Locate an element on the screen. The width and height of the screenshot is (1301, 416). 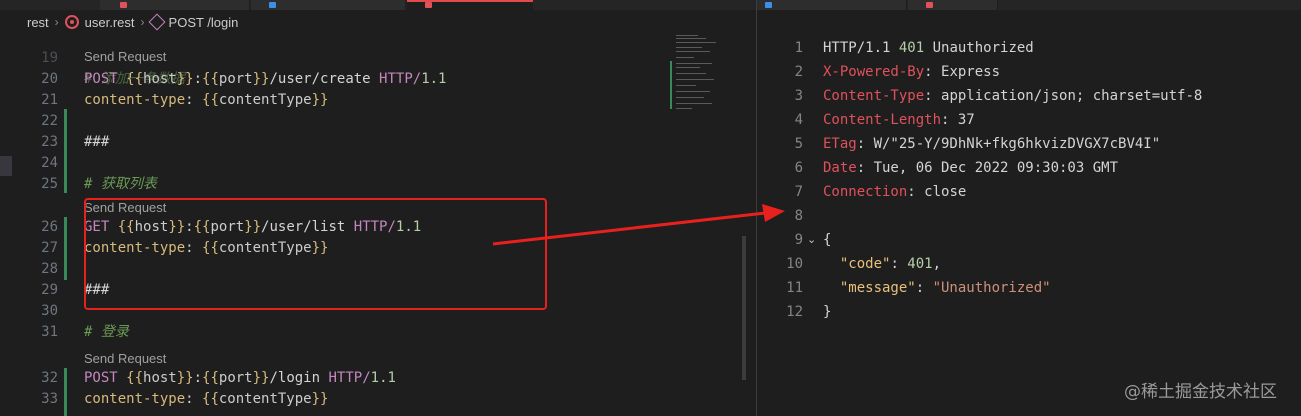
response-line: 7 Connection: close is located at coordinates (1029, 192).